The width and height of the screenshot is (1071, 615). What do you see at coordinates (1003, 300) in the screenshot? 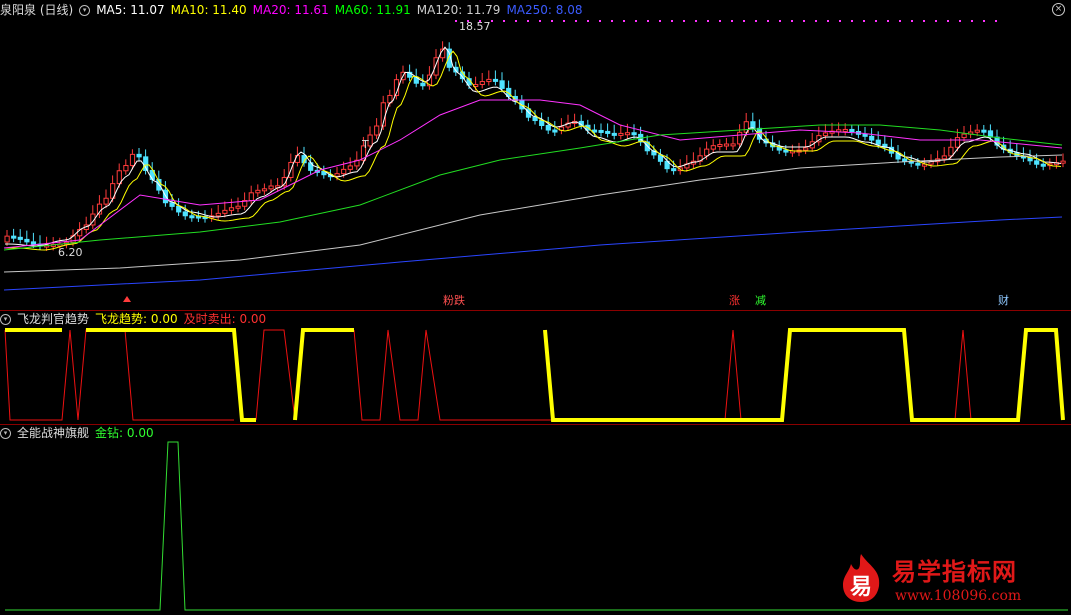
I see `signal-cai: 财` at bounding box center [1003, 300].